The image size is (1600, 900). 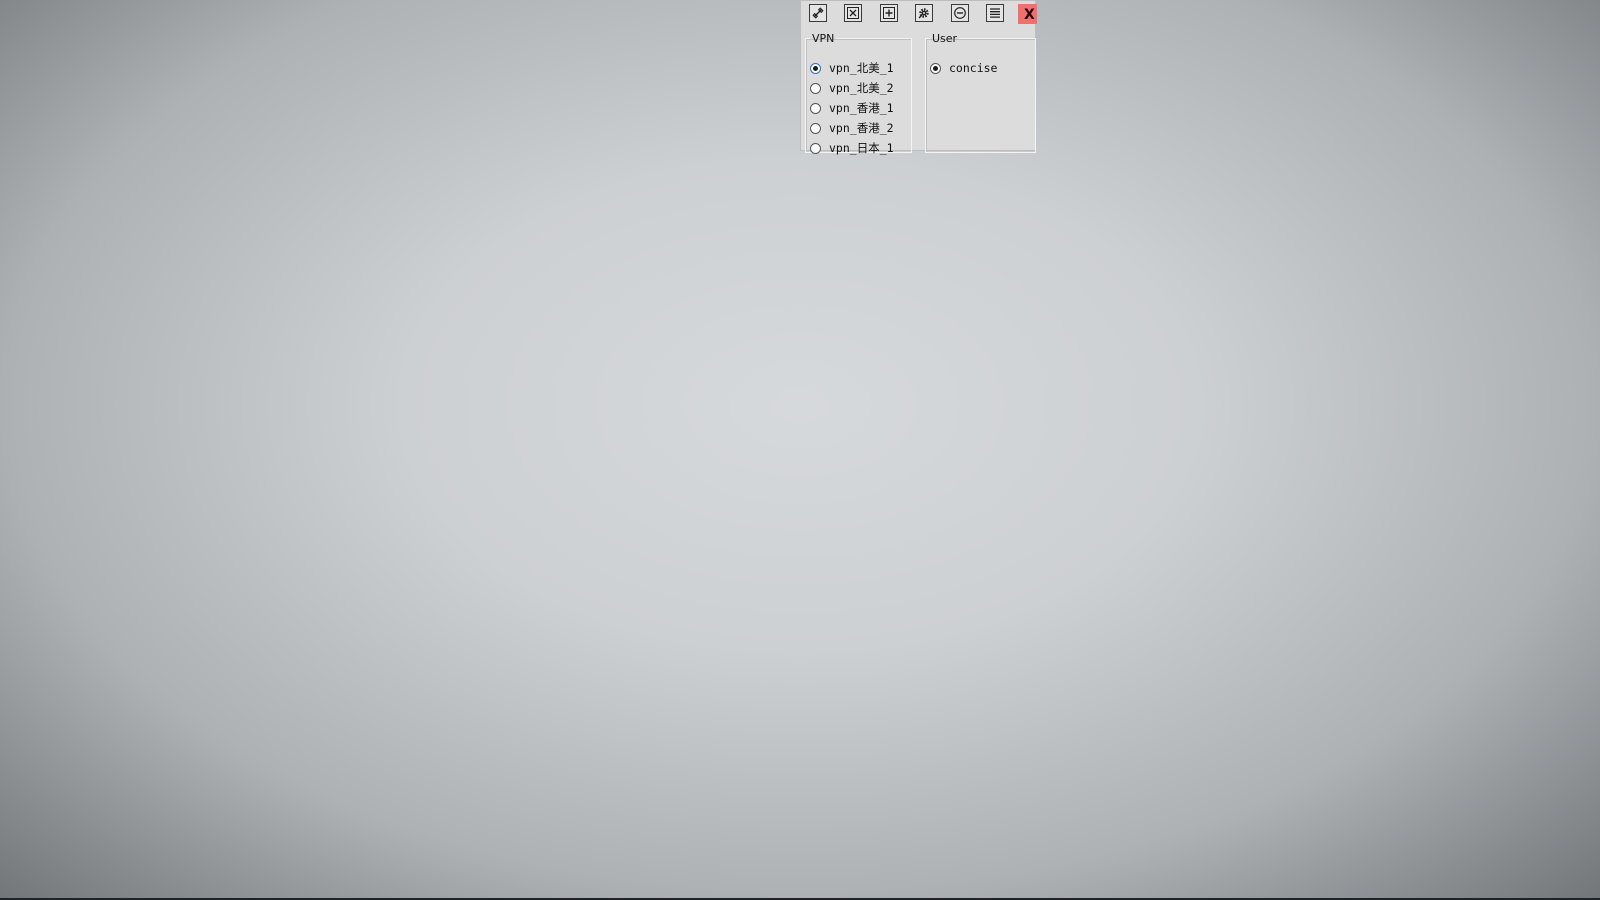 I want to click on vpn-option-label: vpn_日本_1, so click(x=861, y=148).